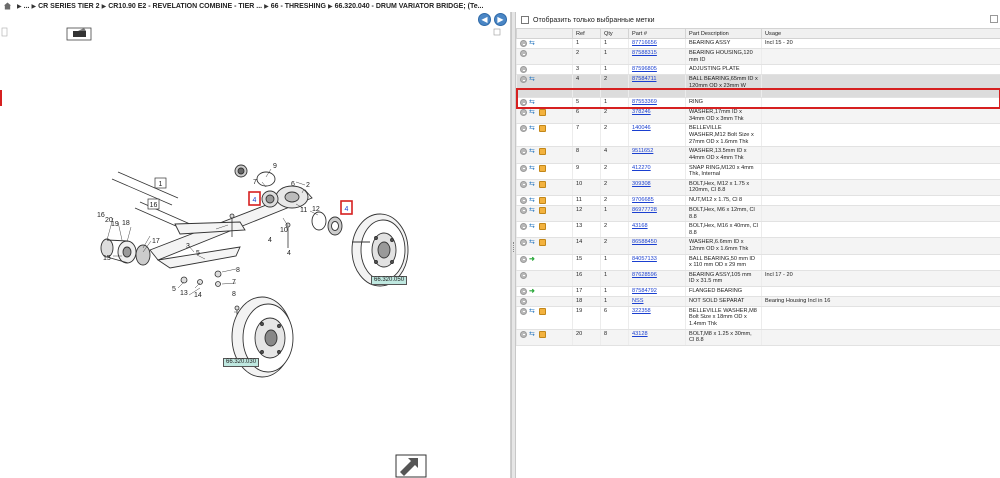 The height and width of the screenshot is (478, 1000). I want to click on callout-66-320-030: 66.320.030, so click(241, 362).